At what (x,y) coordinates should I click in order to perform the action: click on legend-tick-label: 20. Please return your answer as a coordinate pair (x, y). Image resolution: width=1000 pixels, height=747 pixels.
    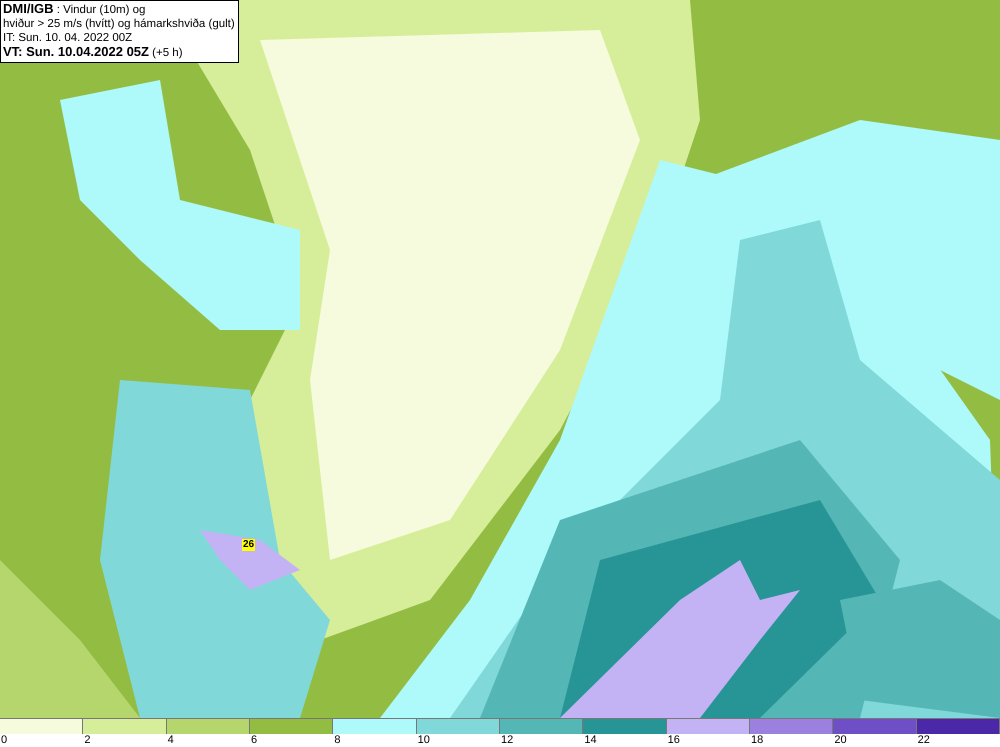
    Looking at the image, I should click on (840, 740).